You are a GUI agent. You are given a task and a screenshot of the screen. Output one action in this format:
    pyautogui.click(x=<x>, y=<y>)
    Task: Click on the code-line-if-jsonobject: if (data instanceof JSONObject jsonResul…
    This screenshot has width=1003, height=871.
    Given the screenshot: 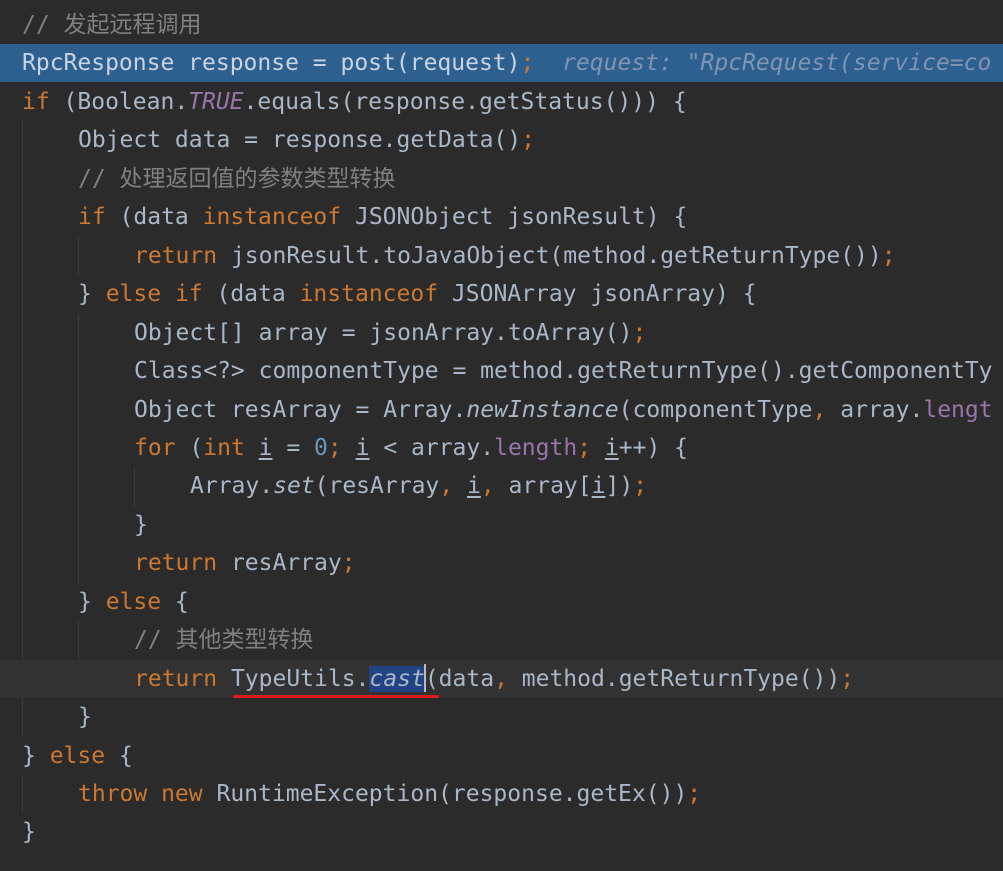 What is the action you would take?
    pyautogui.click(x=501, y=217)
    